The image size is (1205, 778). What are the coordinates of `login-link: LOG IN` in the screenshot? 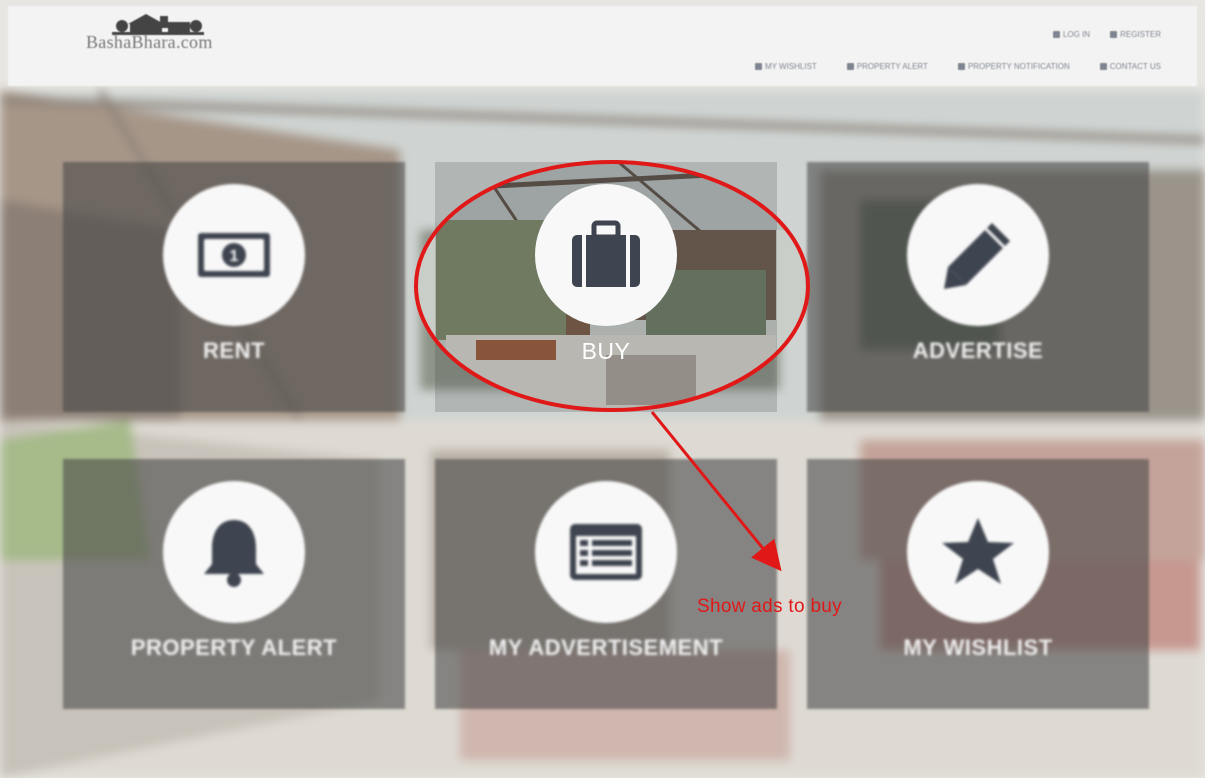 It's located at (1071, 34).